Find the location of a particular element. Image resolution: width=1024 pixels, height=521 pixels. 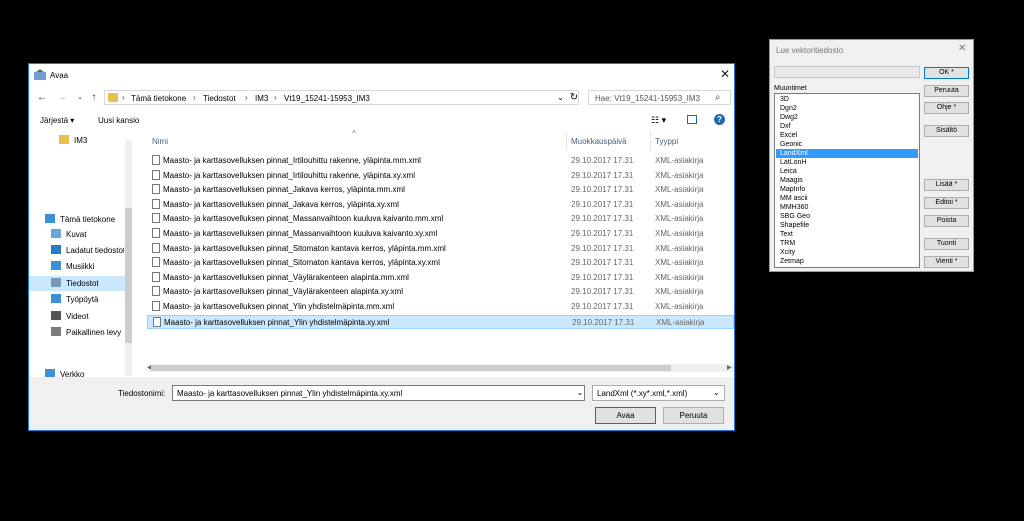

format-item: MapInfo is located at coordinates (847, 189).